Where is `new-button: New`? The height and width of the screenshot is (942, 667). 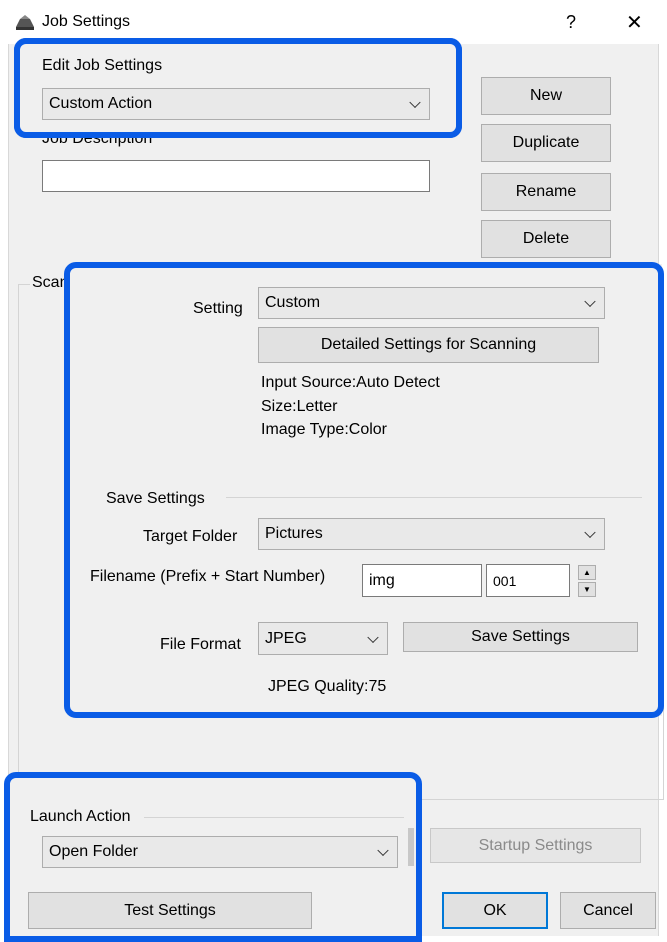
new-button: New is located at coordinates (546, 96).